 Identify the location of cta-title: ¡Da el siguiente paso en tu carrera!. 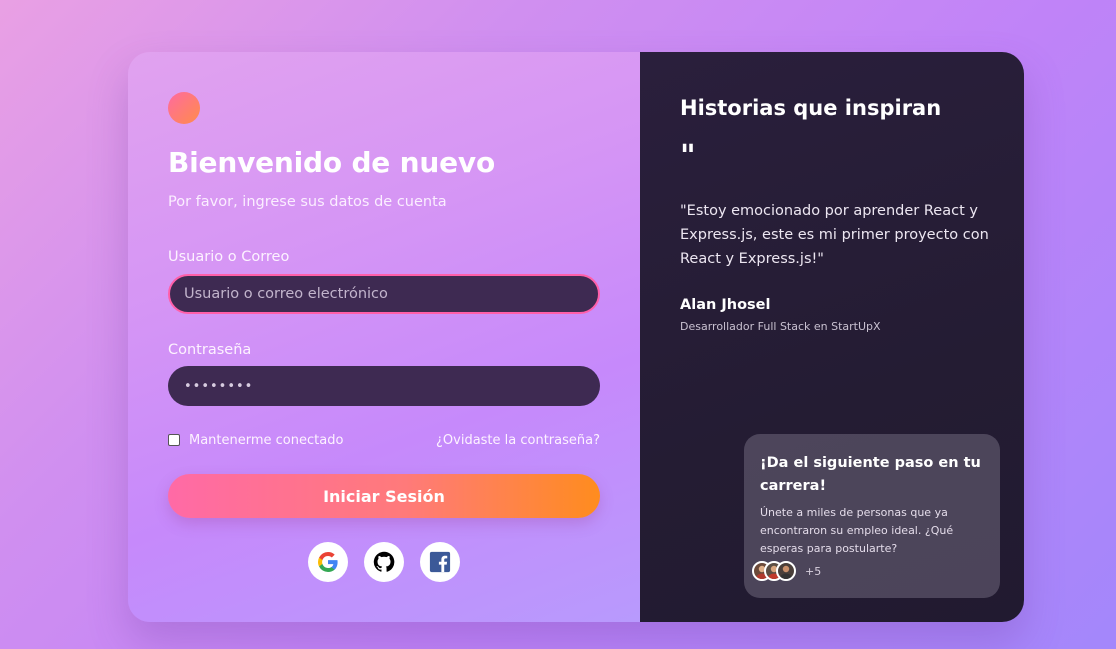
(870, 474).